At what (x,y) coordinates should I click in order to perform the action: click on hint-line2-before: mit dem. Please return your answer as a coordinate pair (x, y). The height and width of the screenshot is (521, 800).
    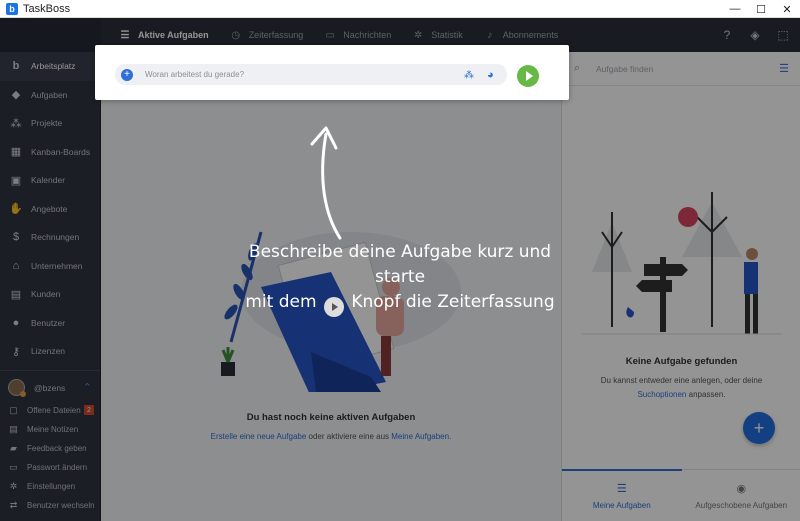
    Looking at the image, I should click on (283, 302).